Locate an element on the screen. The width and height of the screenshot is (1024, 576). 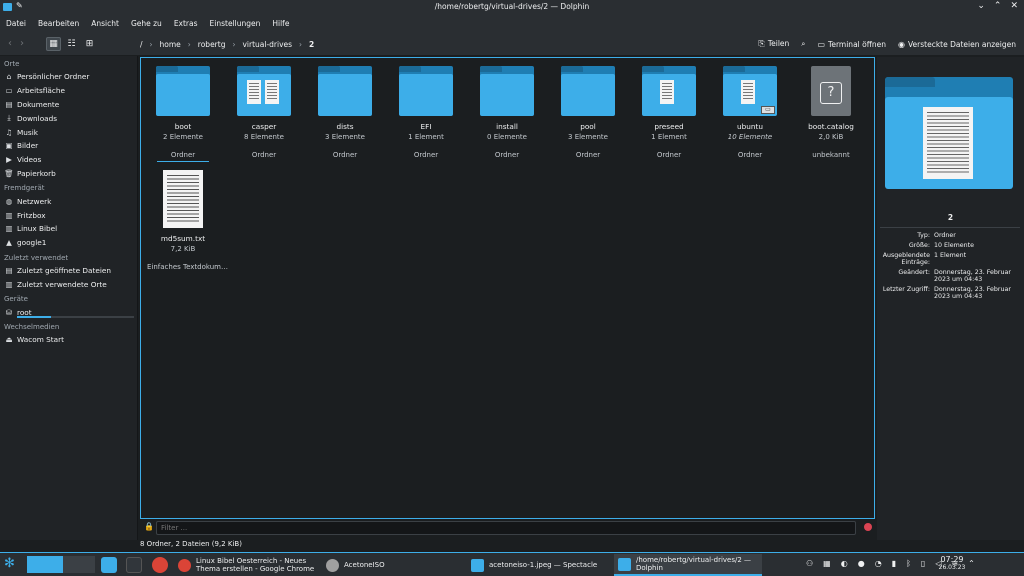
filter-input is located at coordinates (506, 528).